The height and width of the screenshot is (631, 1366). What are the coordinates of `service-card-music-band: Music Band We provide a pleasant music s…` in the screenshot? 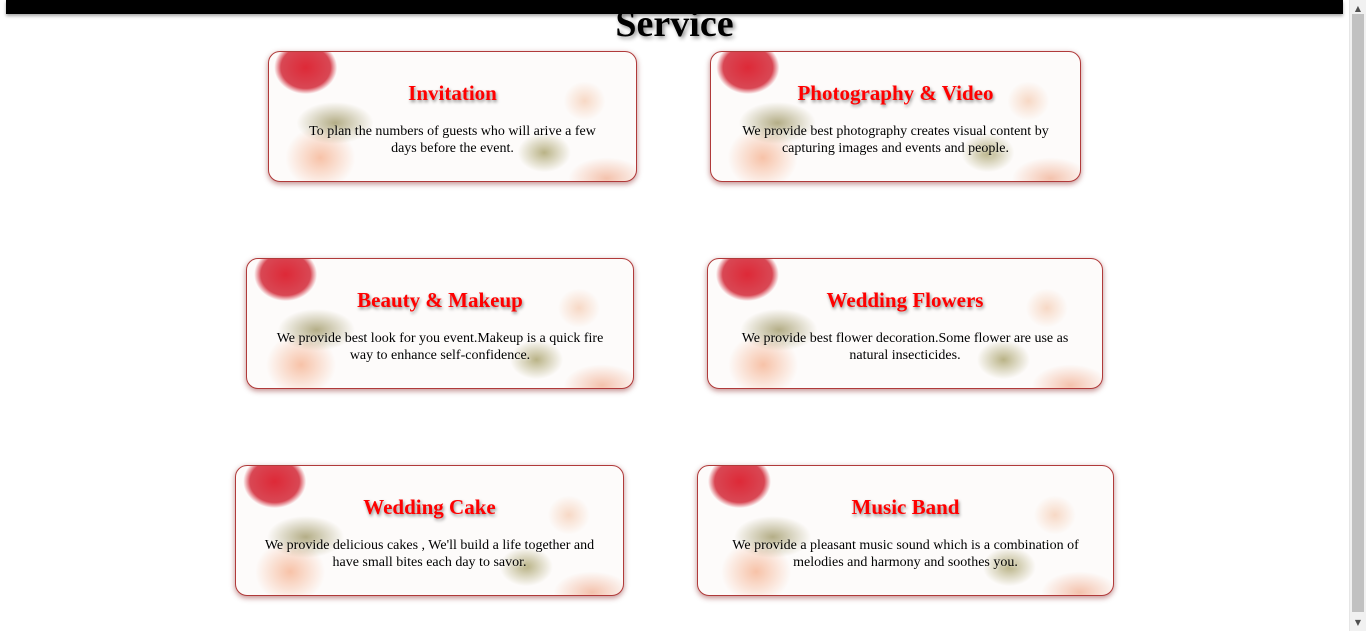 It's located at (905, 530).